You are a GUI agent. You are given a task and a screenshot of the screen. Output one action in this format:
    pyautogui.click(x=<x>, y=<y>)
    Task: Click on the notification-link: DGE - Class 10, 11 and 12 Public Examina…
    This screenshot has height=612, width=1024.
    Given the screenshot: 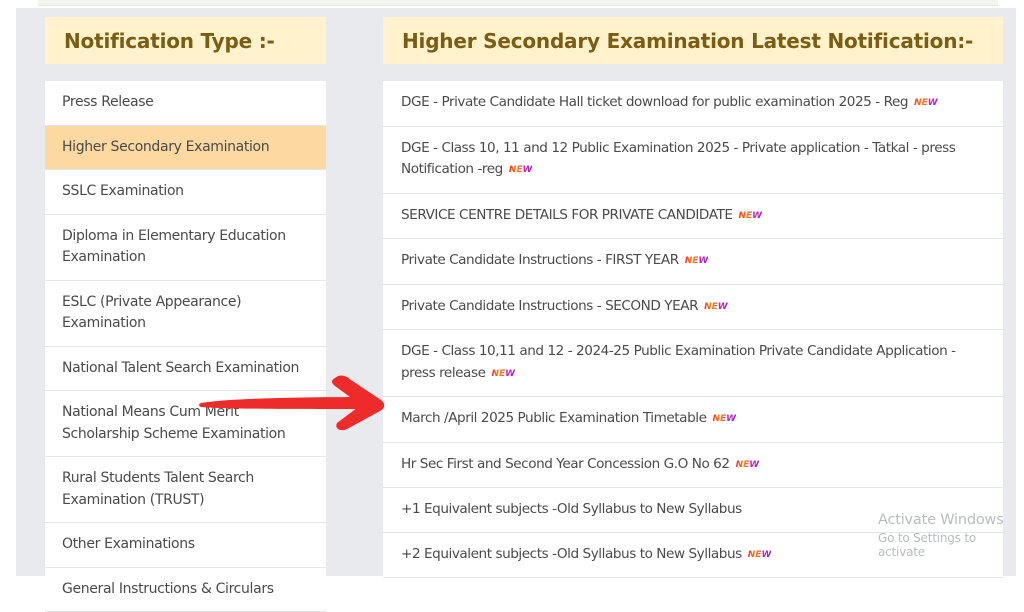 What is the action you would take?
    pyautogui.click(x=693, y=160)
    